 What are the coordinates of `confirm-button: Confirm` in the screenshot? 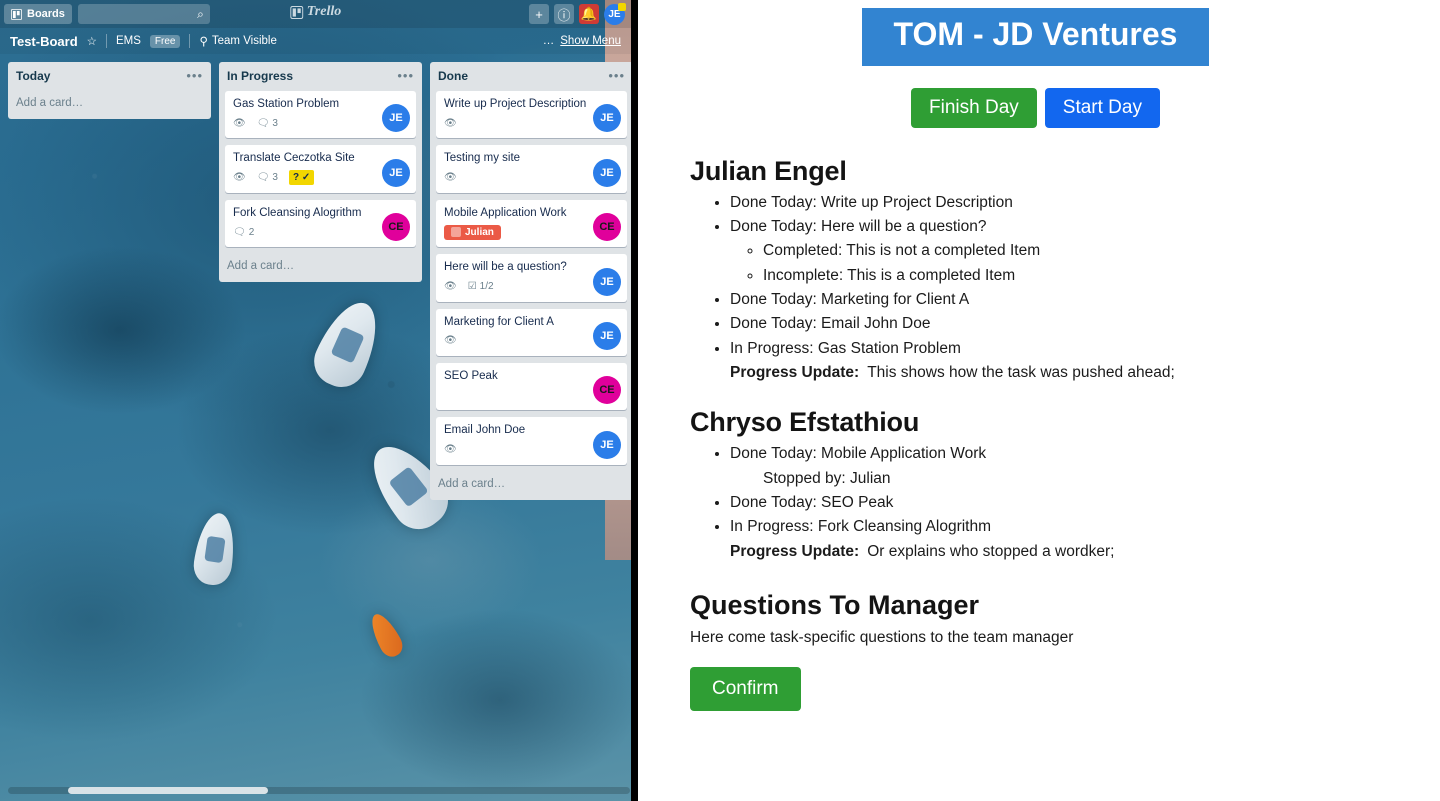 It's located at (745, 689).